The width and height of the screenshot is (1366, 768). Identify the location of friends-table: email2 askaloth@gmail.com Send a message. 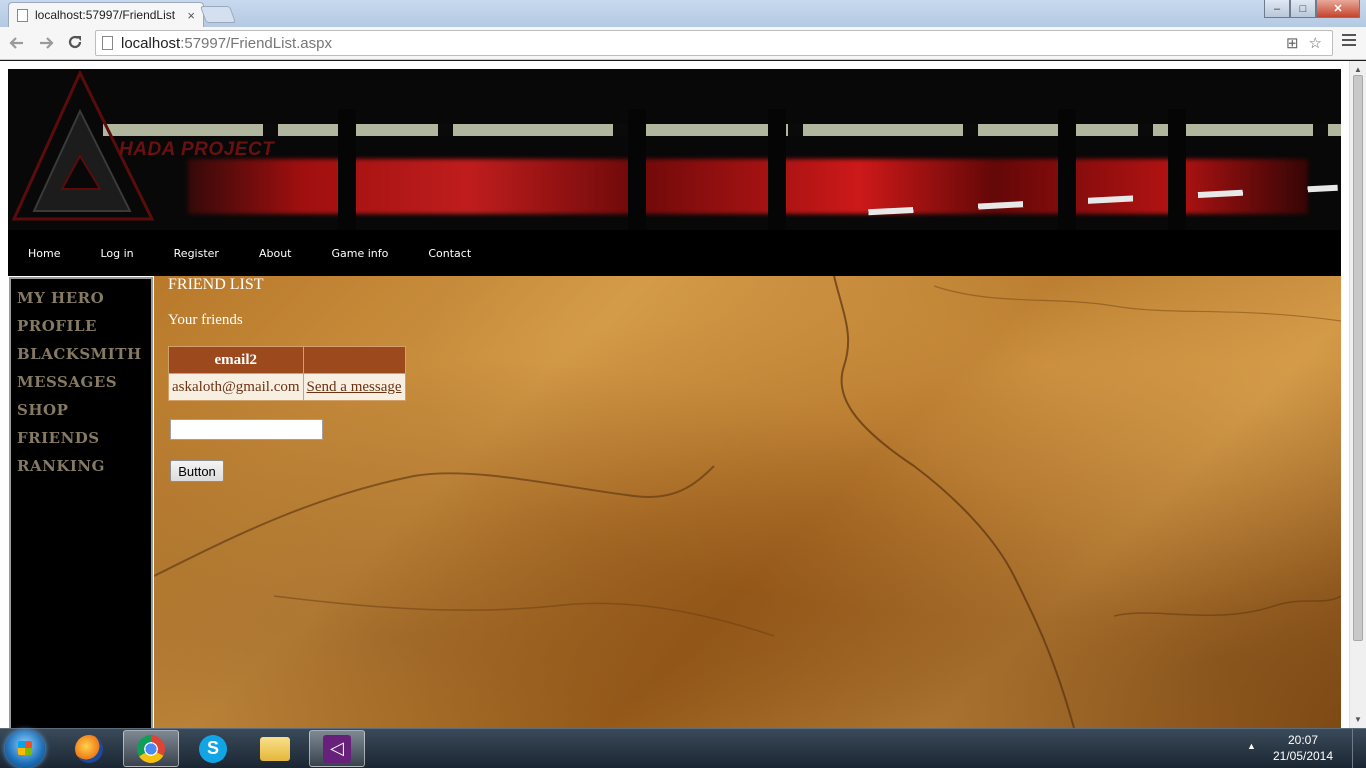
(287, 373).